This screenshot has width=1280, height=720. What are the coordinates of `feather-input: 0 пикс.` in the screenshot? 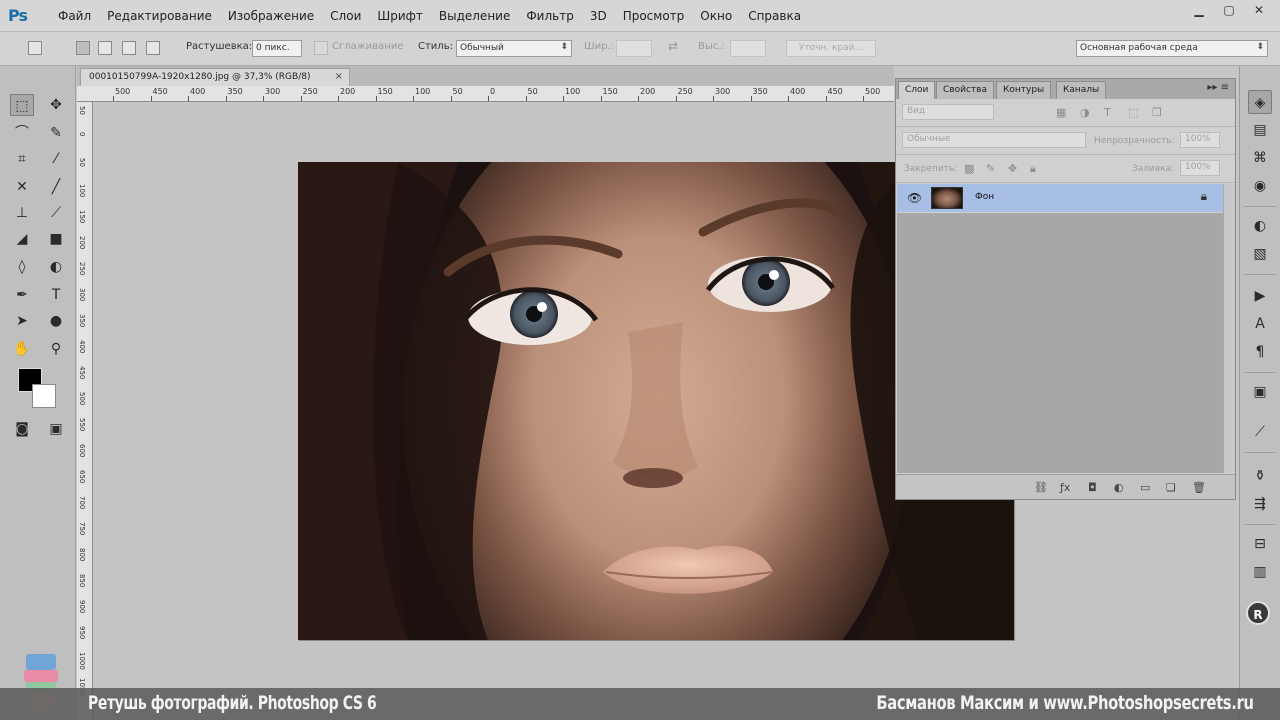 It's located at (277, 48).